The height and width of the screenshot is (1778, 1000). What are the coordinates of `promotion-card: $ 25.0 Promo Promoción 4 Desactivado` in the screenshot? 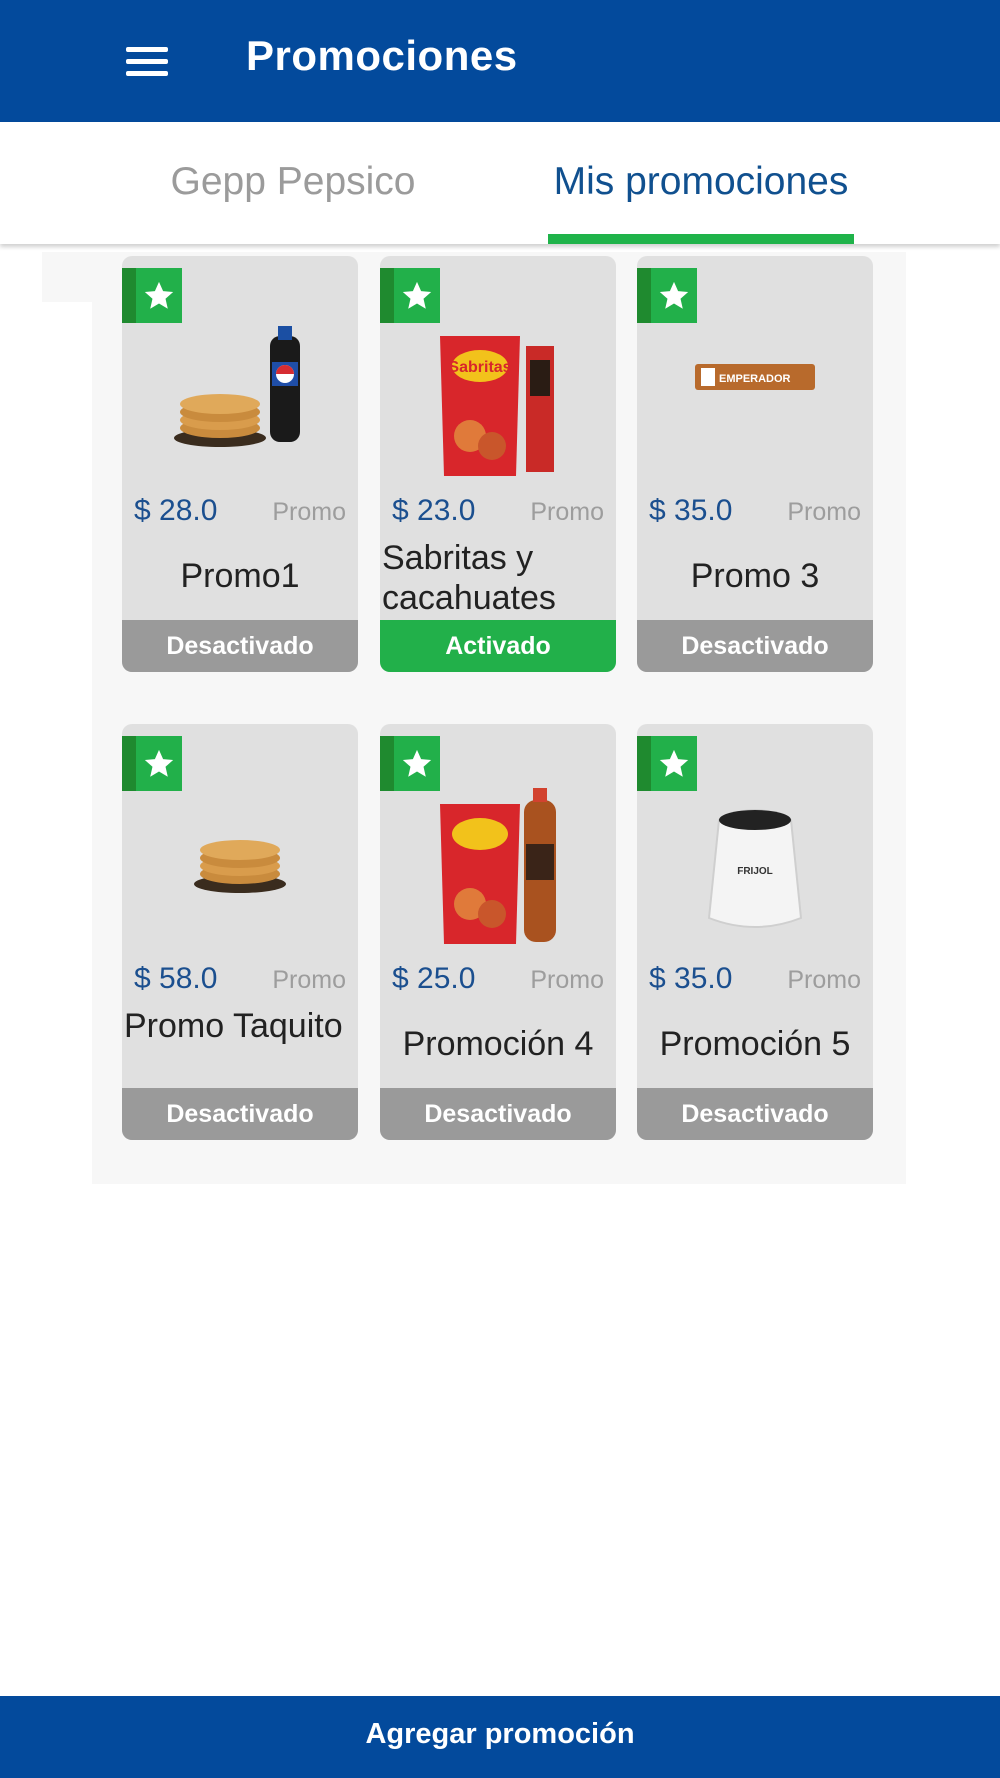 It's located at (498, 932).